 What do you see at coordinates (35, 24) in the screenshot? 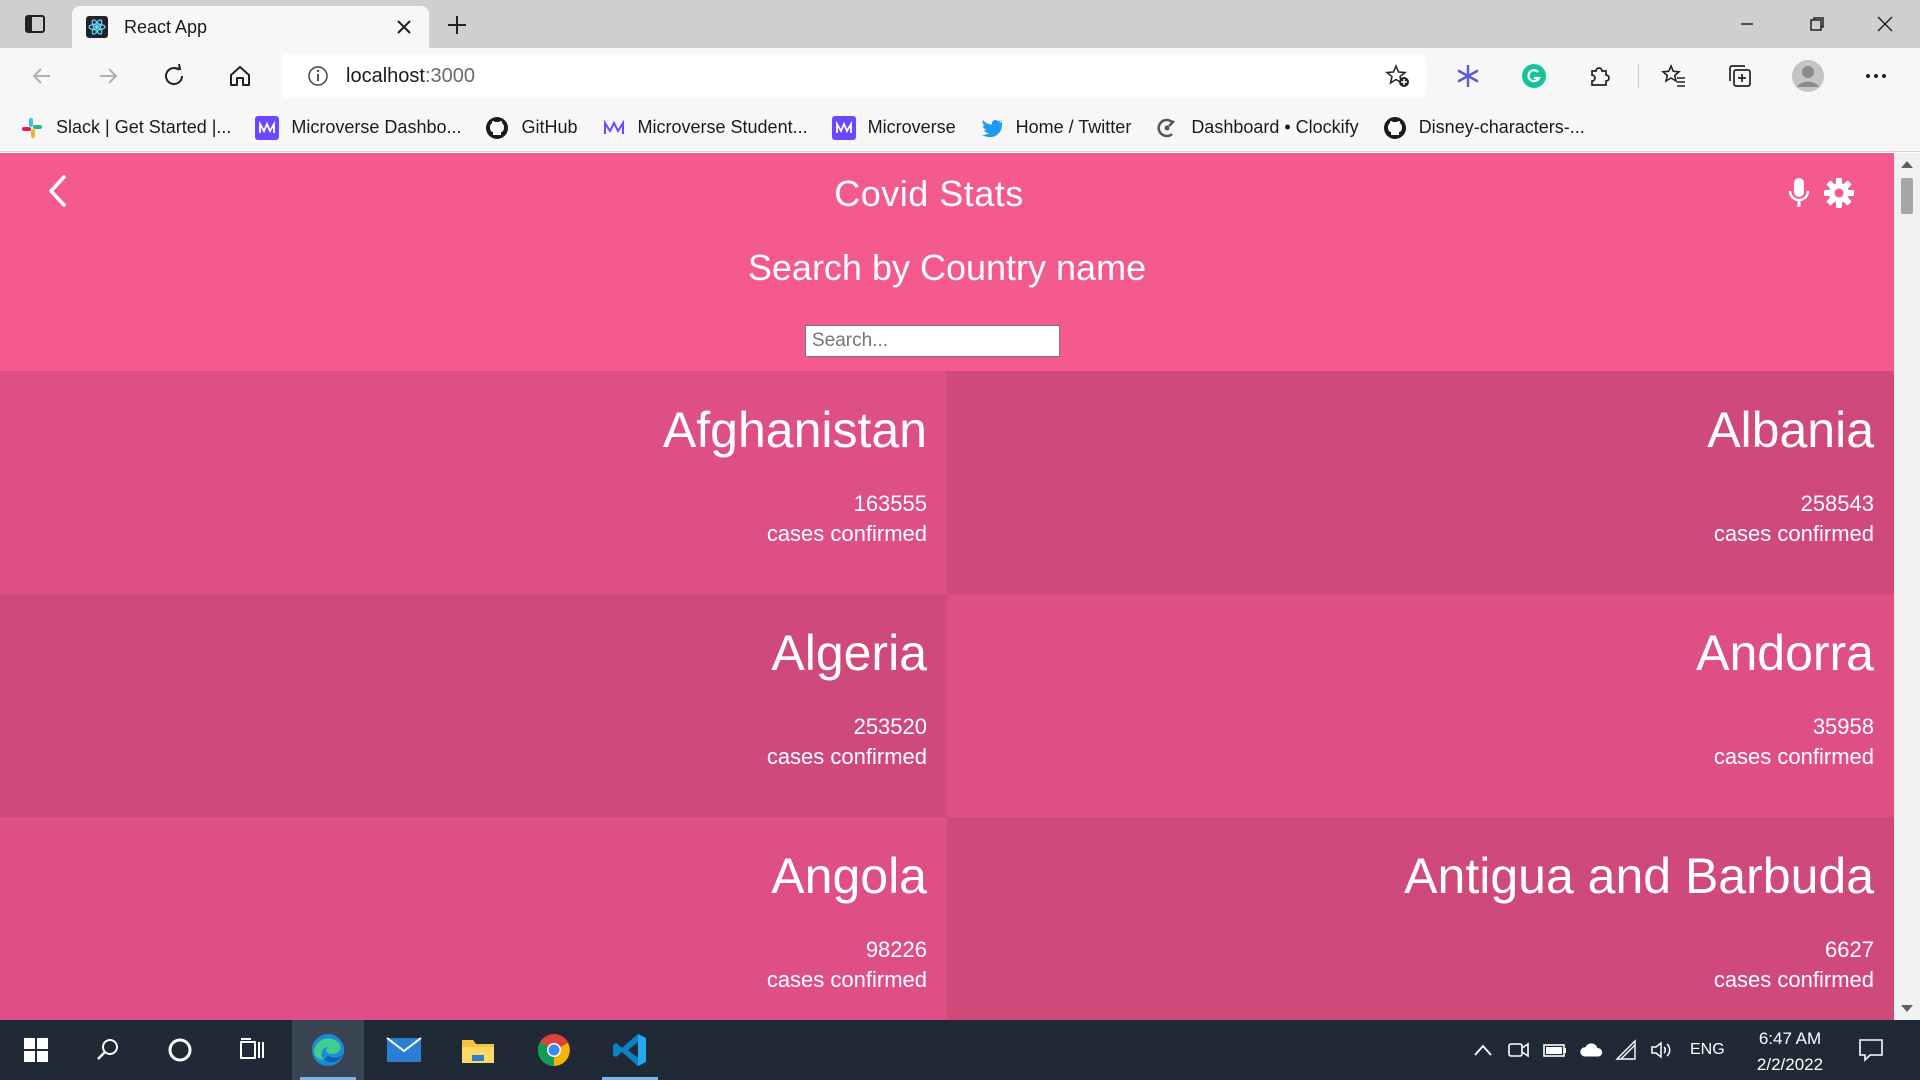
I see `tab-actions-button` at bounding box center [35, 24].